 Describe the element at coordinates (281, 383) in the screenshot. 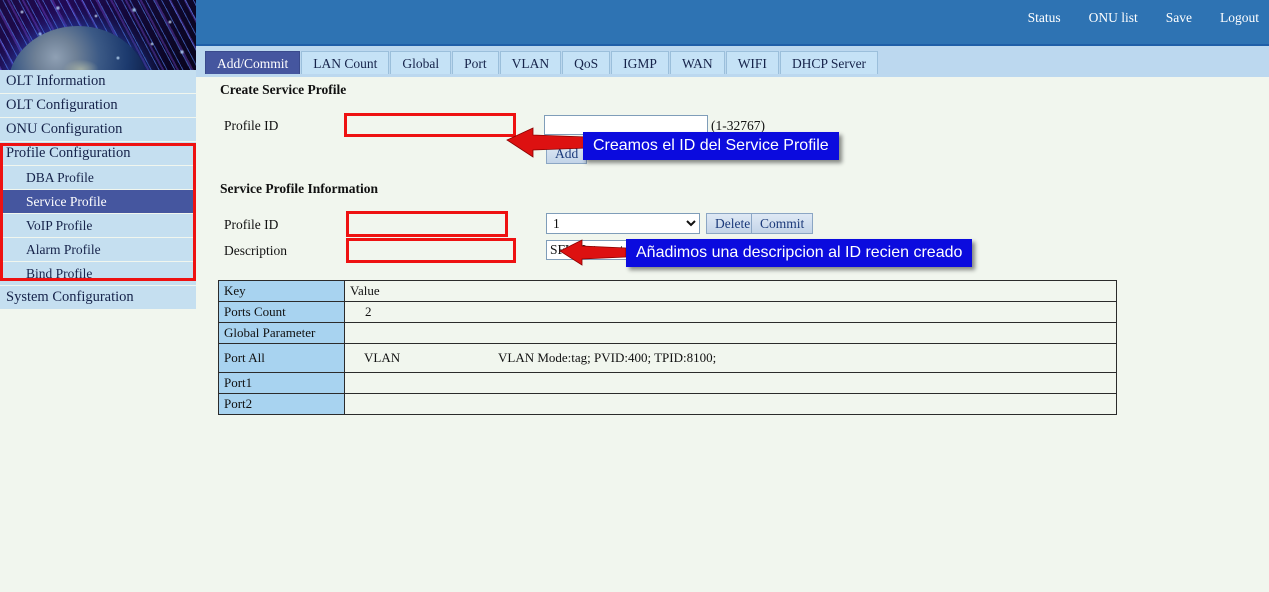

I see `table-cell-key: Port1` at that location.